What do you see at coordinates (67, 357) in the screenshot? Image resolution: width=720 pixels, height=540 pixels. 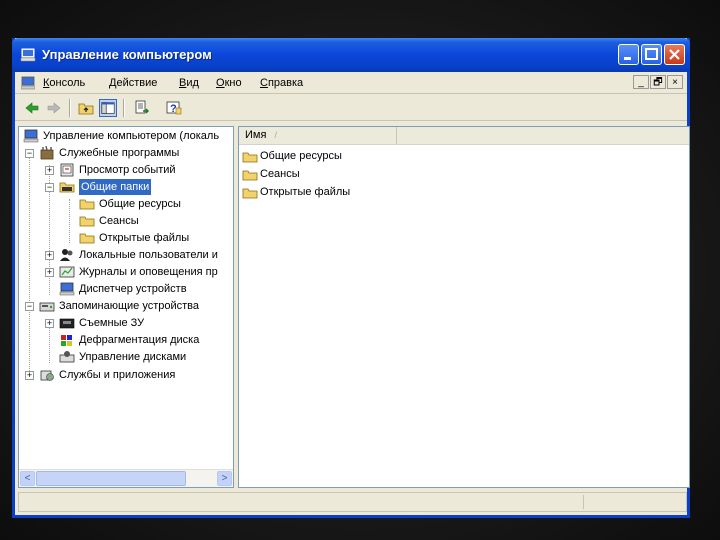 I see `disk-management-icon` at bounding box center [67, 357].